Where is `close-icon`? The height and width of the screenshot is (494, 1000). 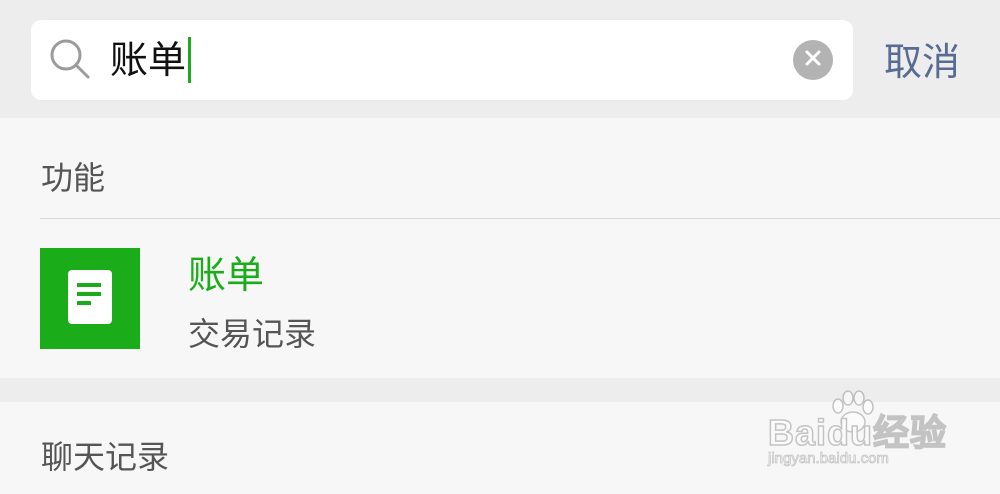
close-icon is located at coordinates (813, 60).